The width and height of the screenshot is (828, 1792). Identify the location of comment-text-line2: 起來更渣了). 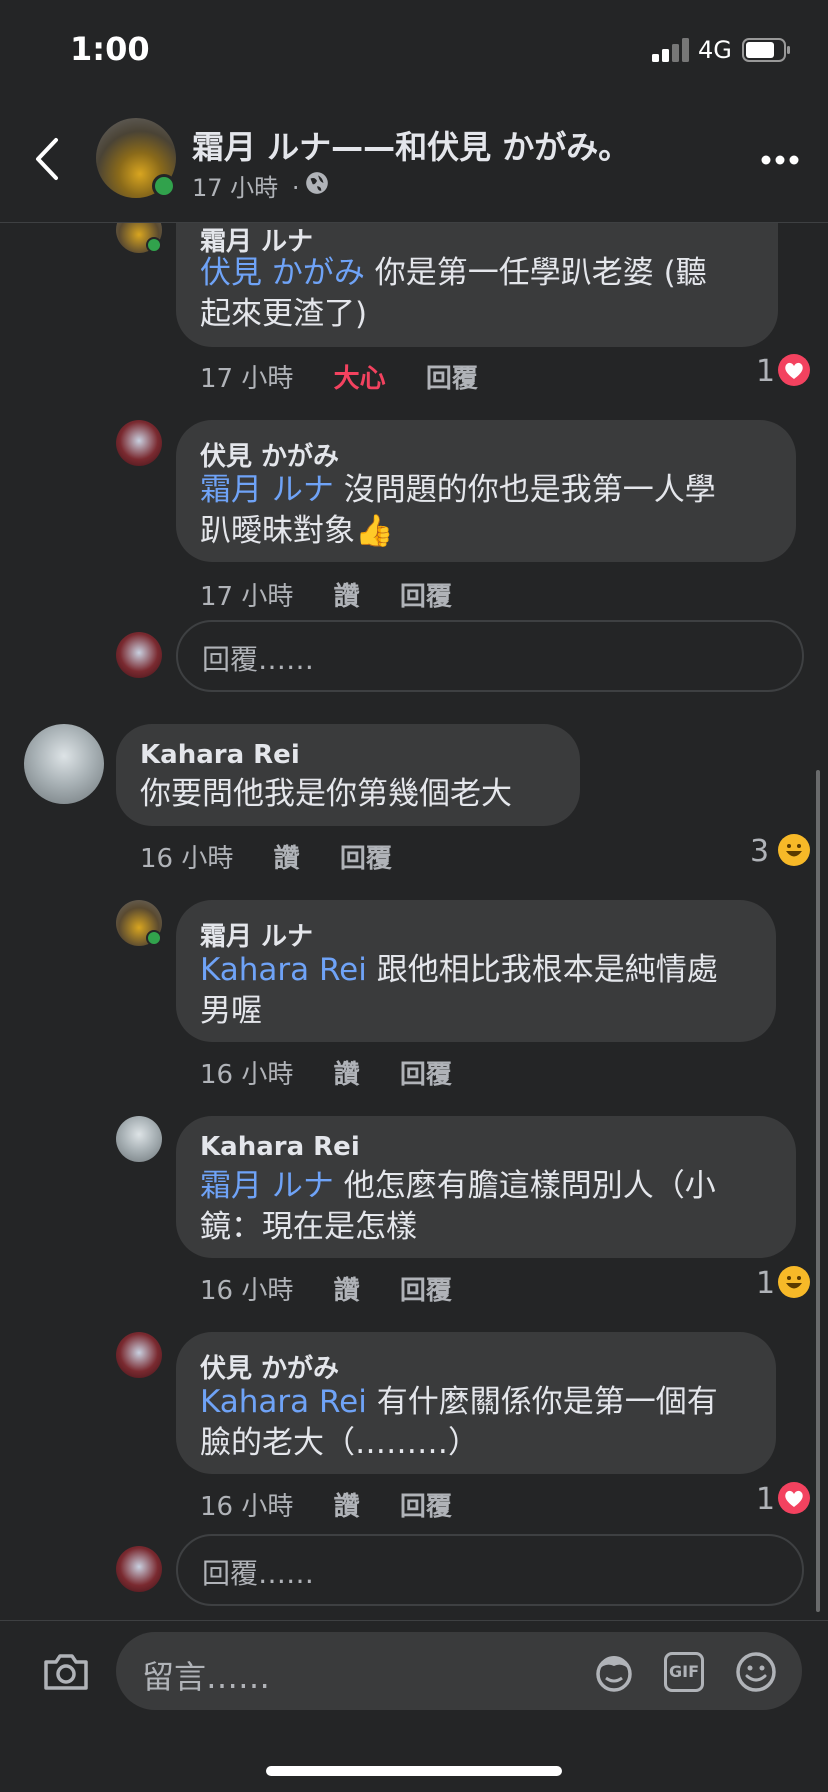
(284, 314).